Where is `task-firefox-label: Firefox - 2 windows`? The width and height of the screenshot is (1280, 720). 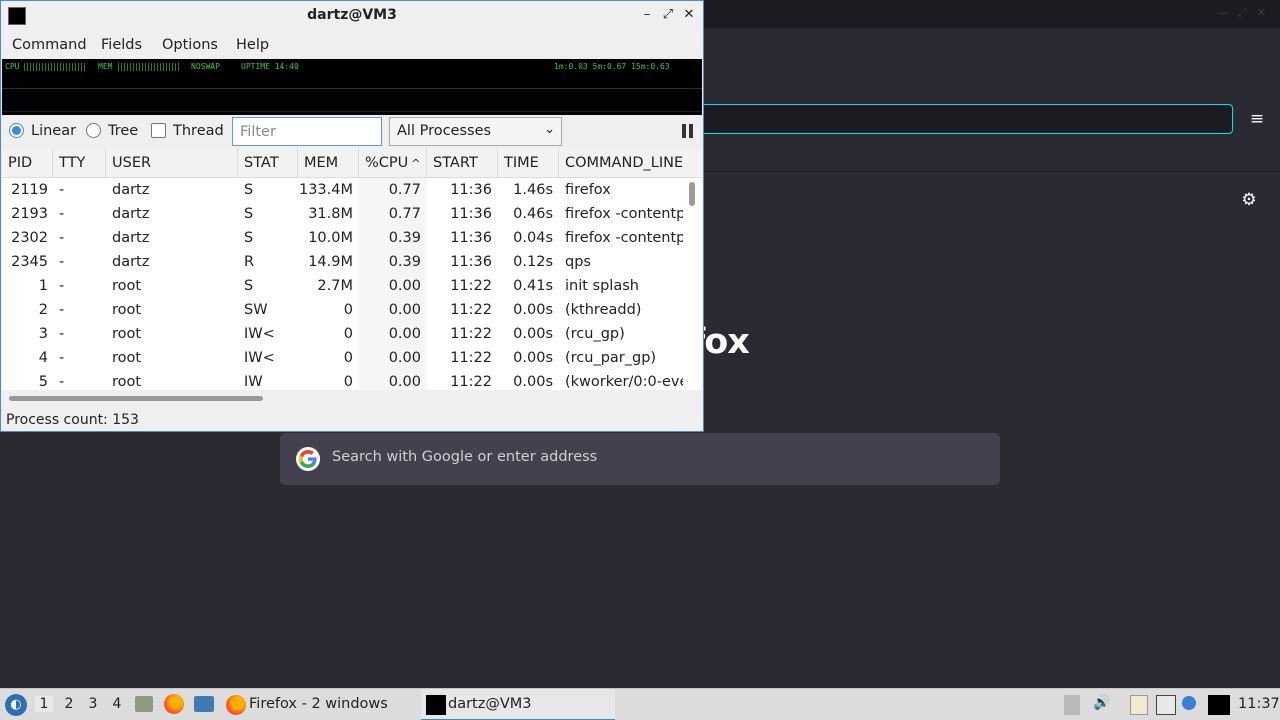
task-firefox-label: Firefox - 2 windows is located at coordinates (318, 704).